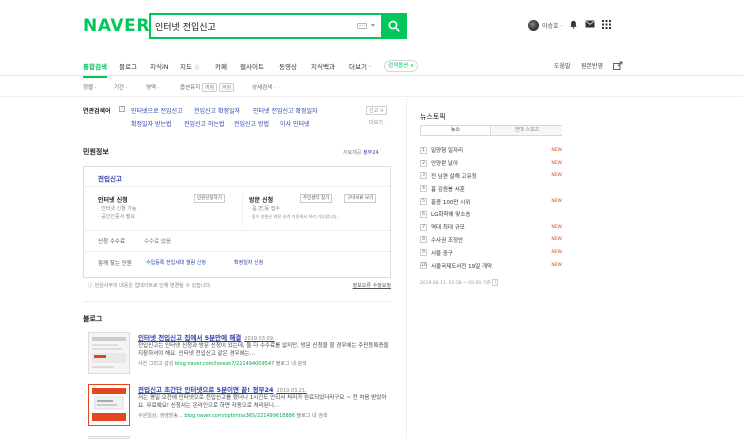  What do you see at coordinates (250, 26) in the screenshot?
I see `search-input` at bounding box center [250, 26].